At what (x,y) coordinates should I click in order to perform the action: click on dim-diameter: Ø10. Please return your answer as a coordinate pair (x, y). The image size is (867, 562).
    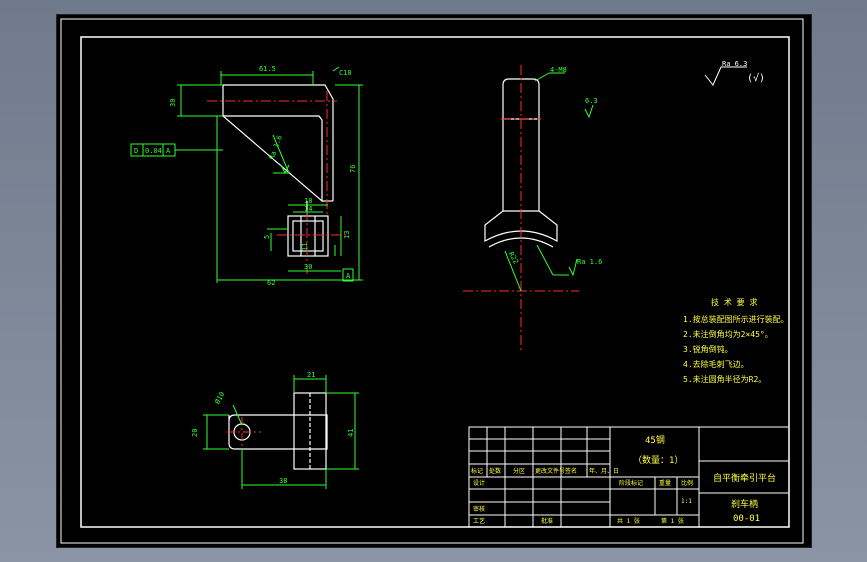
    Looking at the image, I should click on (219, 398).